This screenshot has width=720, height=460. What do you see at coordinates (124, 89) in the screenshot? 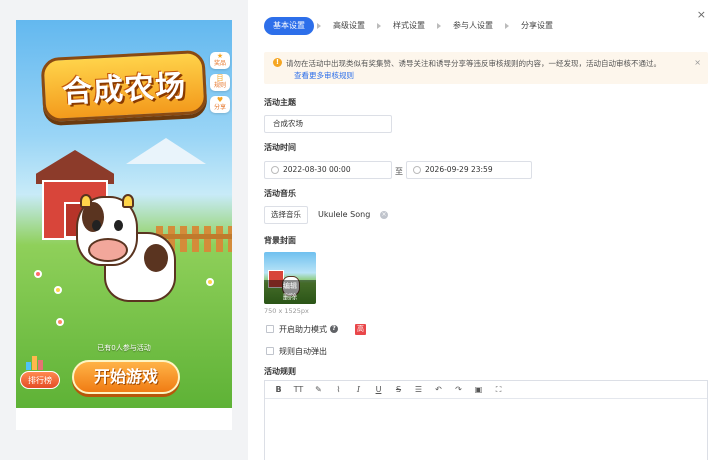
I see `game-title: 合成农场` at bounding box center [124, 89].